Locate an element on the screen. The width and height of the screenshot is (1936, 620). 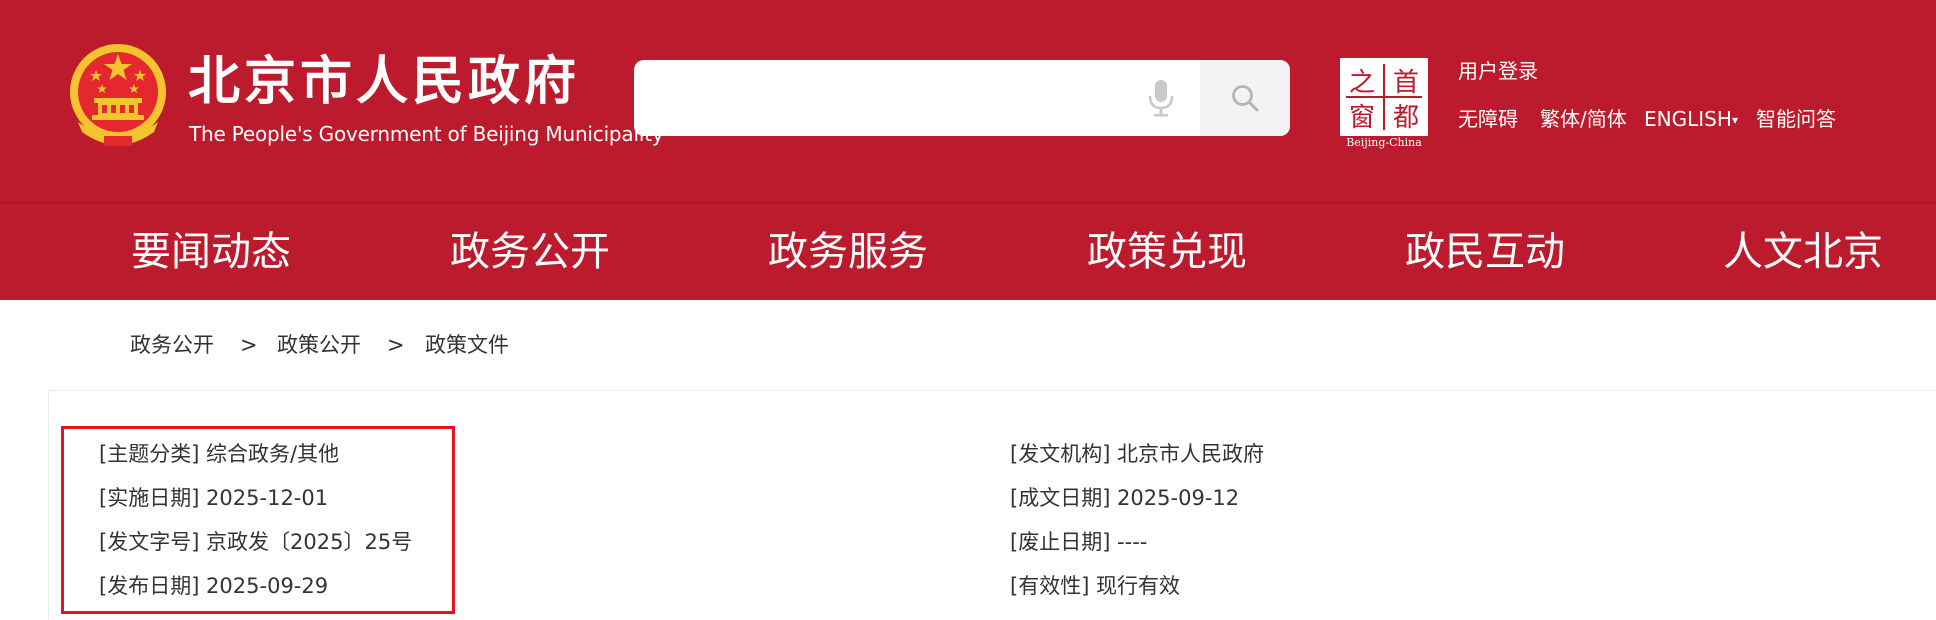
smart-qa-link: 智能问答 is located at coordinates (1796, 119).